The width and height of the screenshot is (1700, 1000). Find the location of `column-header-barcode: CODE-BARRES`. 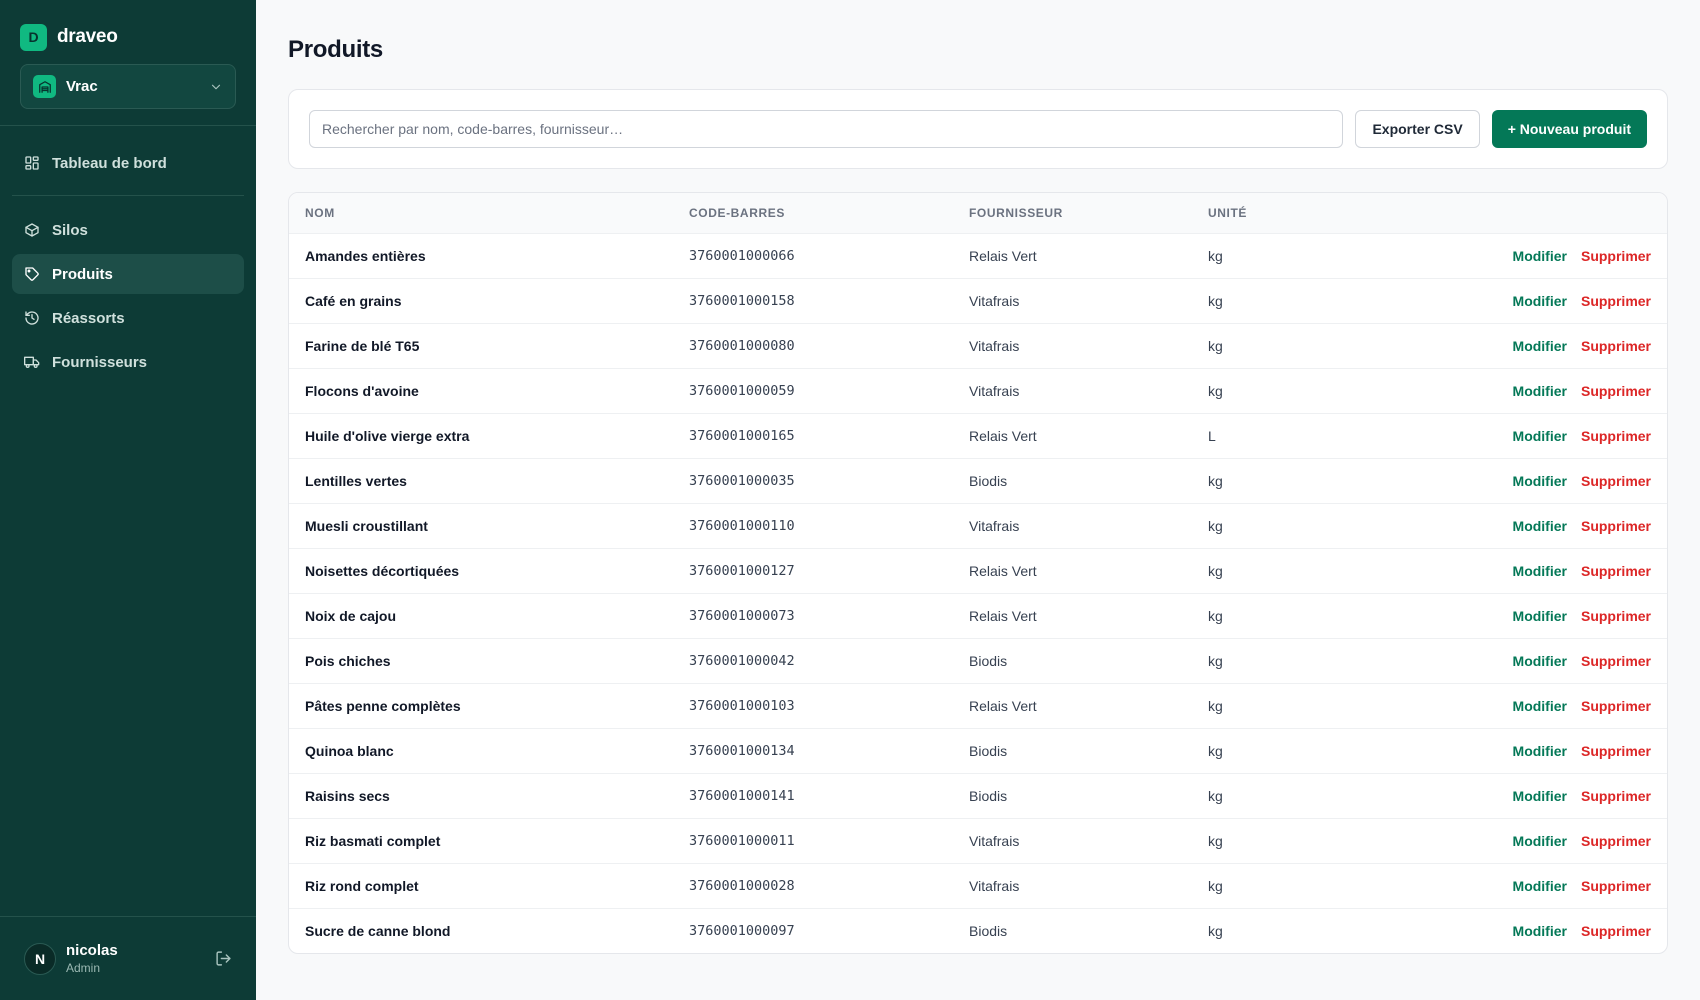

column-header-barcode: CODE-BARRES is located at coordinates (813, 213).